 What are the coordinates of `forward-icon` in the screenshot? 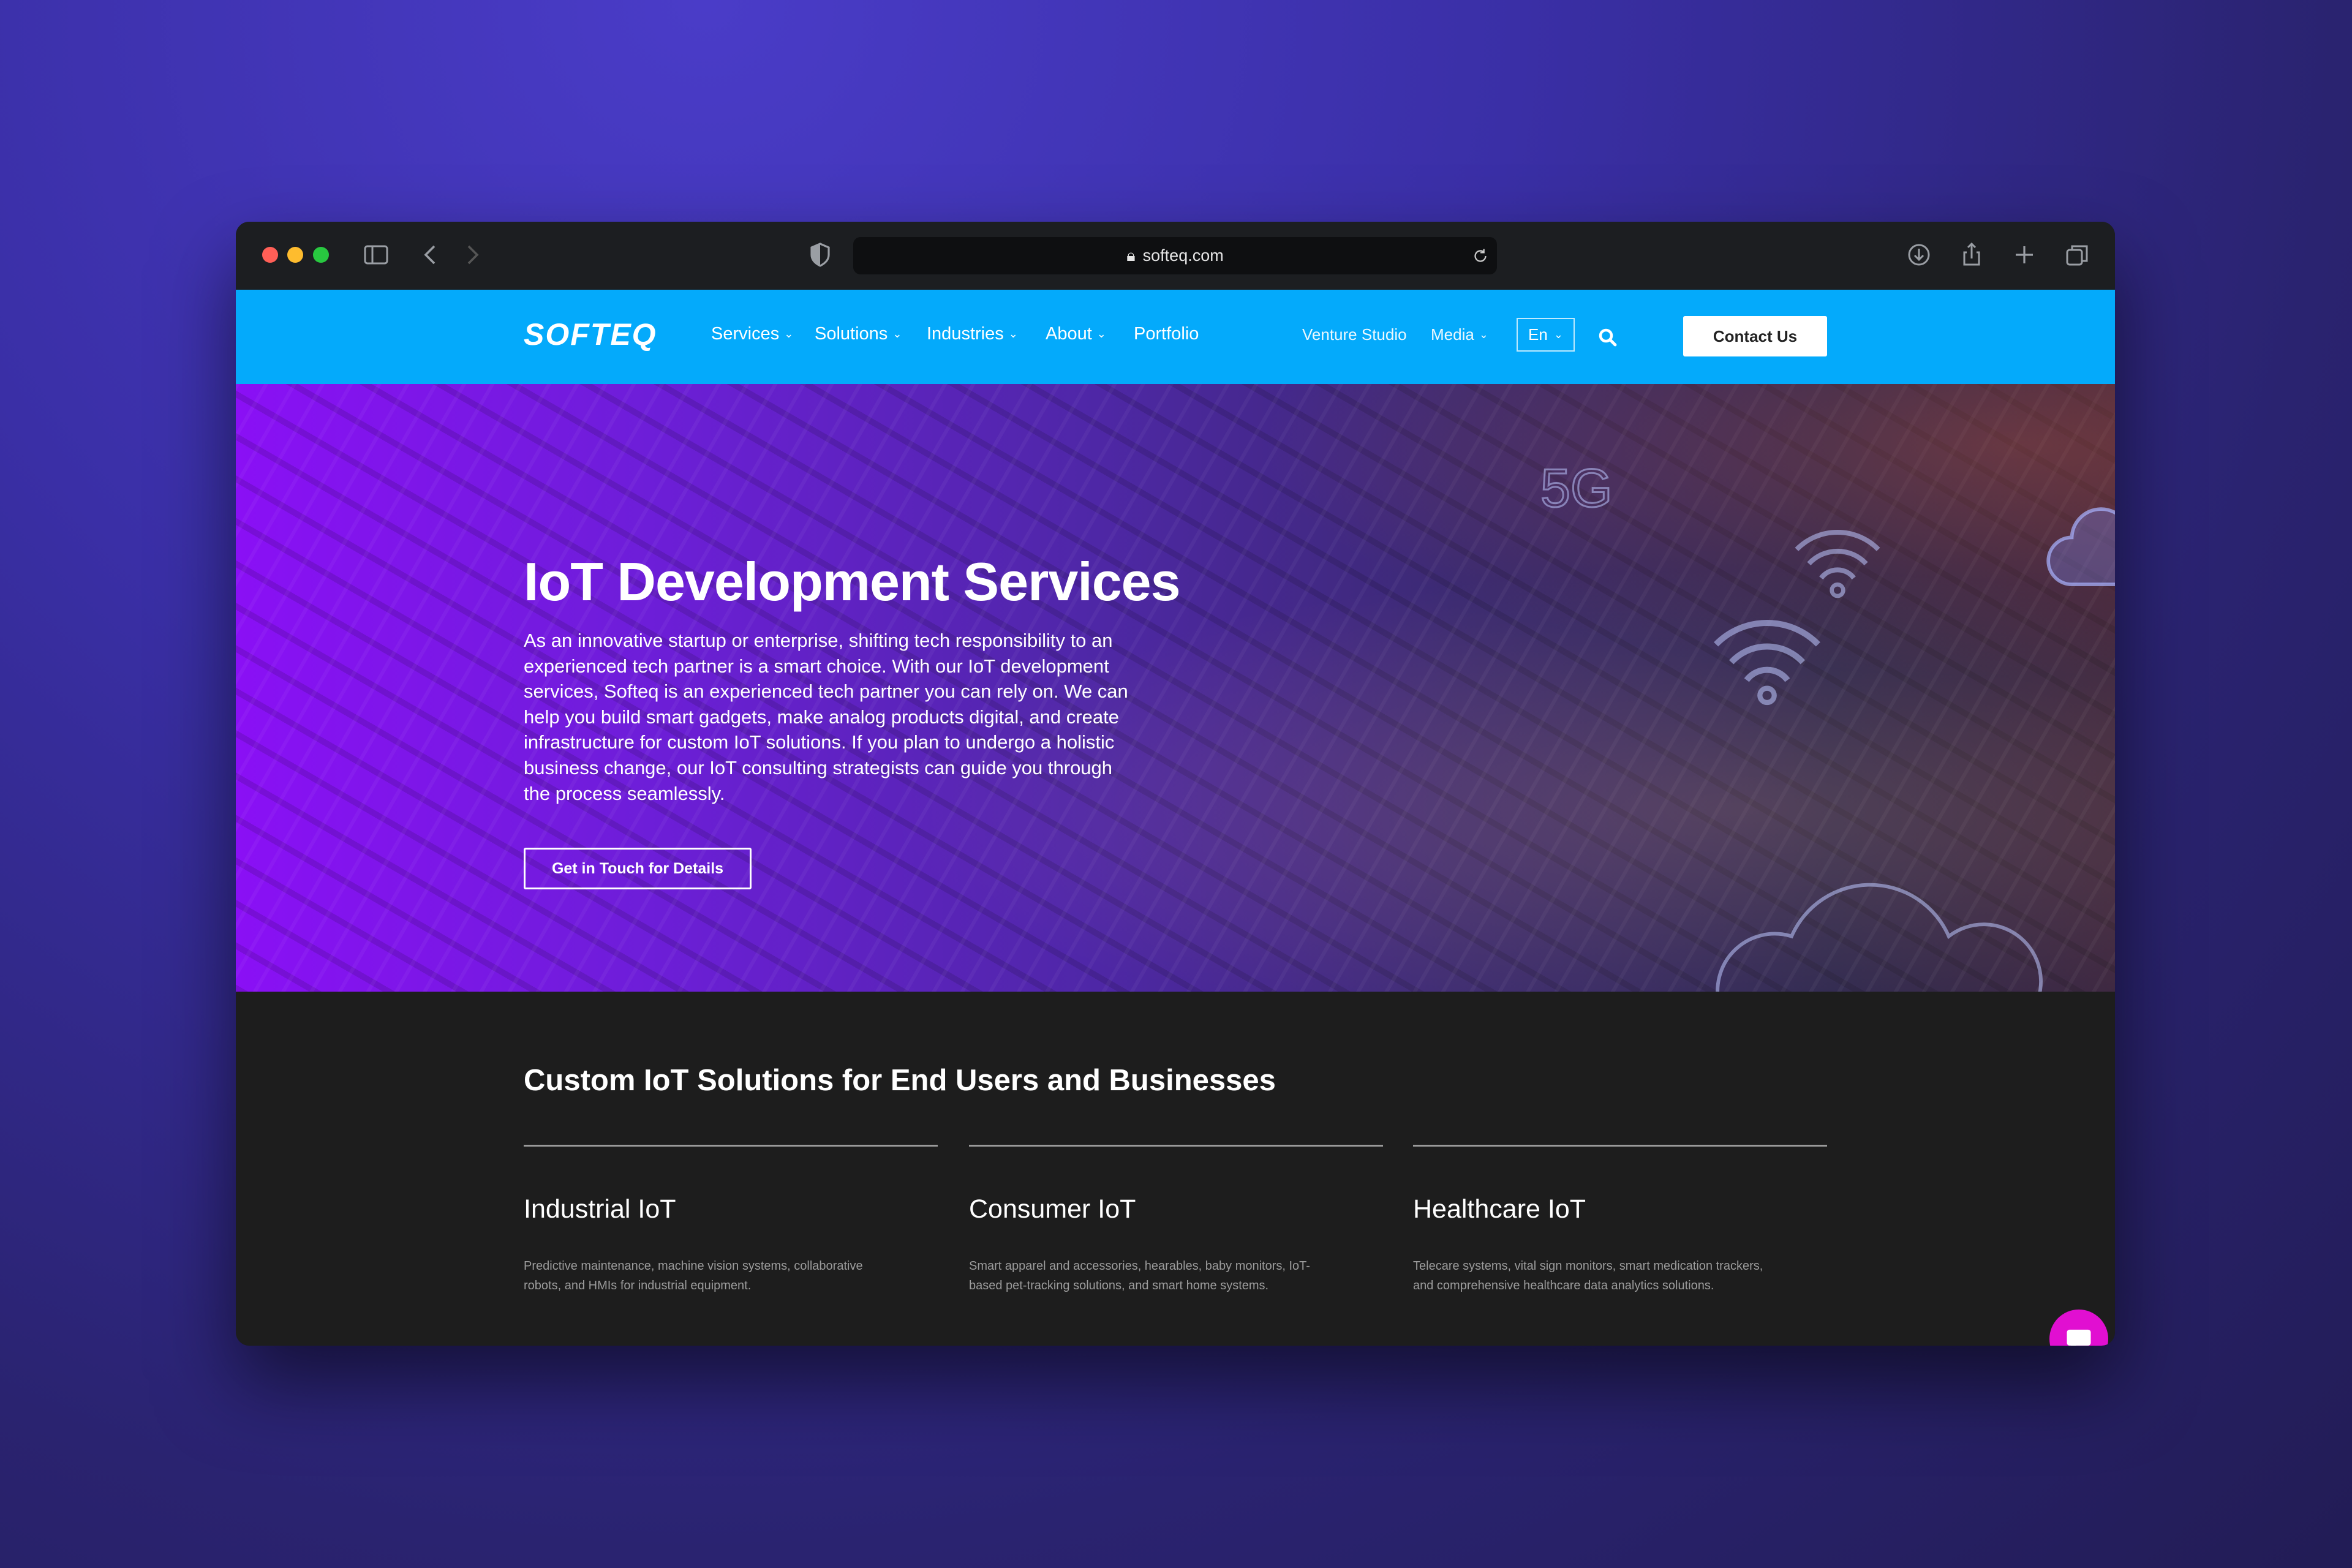 It's located at (473, 255).